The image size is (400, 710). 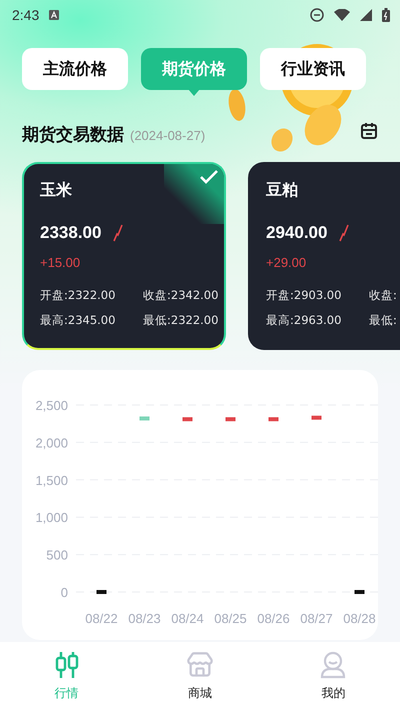 What do you see at coordinates (73, 135) in the screenshot?
I see `section-title: 期货交易数据` at bounding box center [73, 135].